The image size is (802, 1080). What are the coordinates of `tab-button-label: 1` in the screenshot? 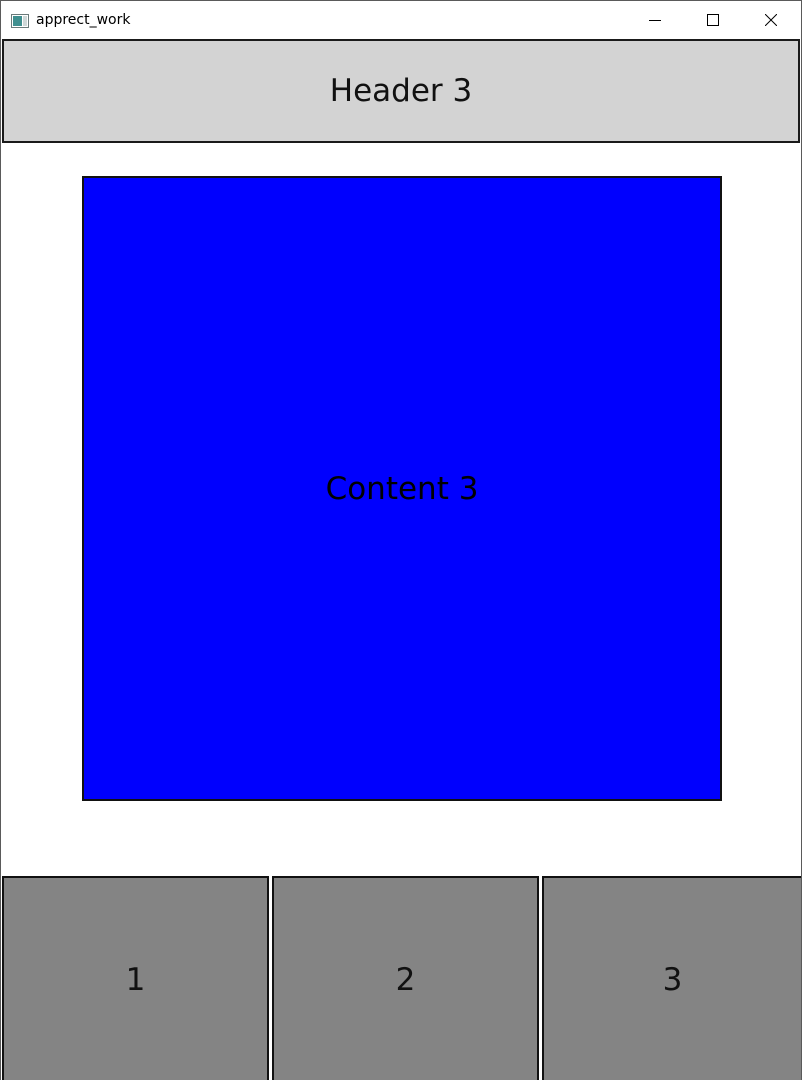 It's located at (135, 979).